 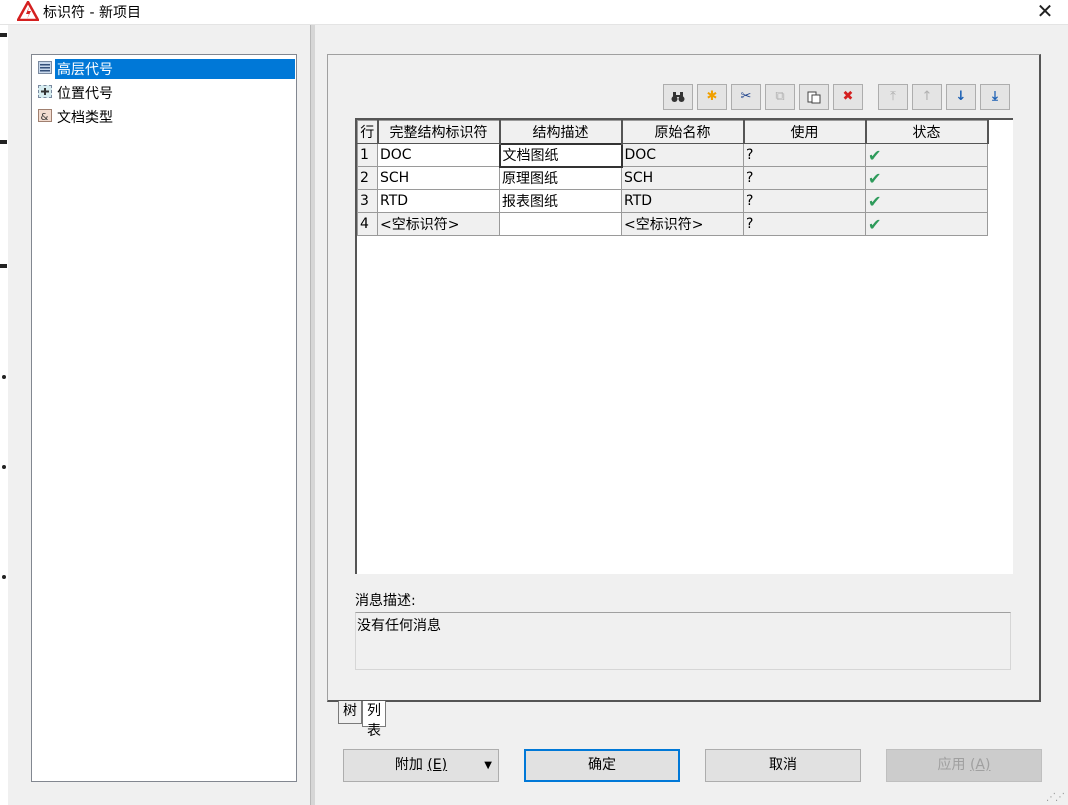 What do you see at coordinates (374, 720) in the screenshot?
I see `tab-list: 列表` at bounding box center [374, 720].